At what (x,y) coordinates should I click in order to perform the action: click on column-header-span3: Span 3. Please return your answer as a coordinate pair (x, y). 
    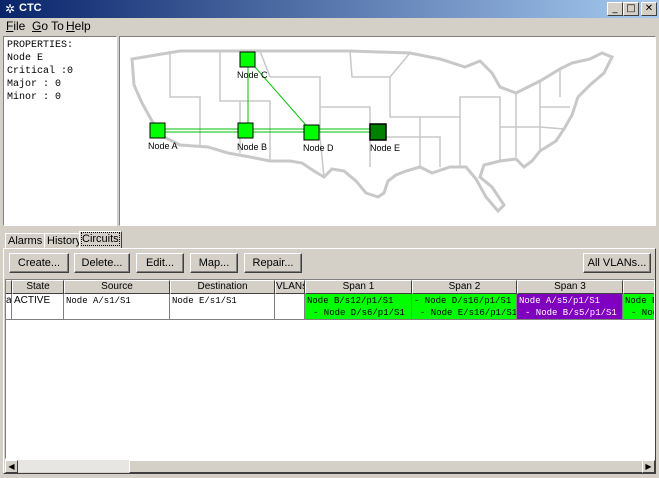
    Looking at the image, I should click on (570, 287).